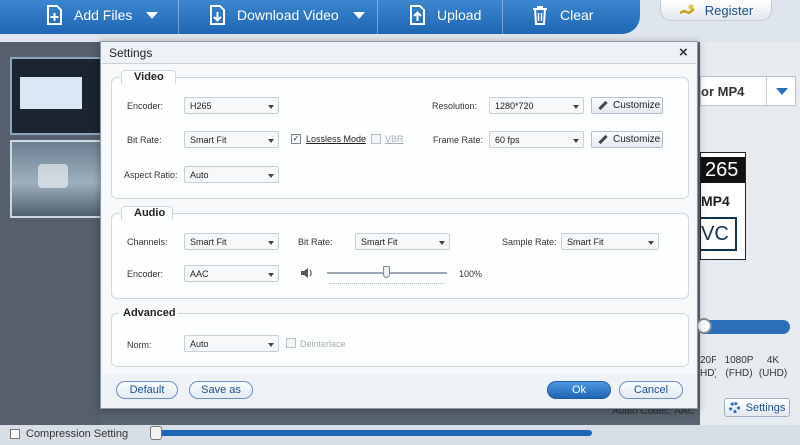  I want to click on upload-label: Upload, so click(459, 15).